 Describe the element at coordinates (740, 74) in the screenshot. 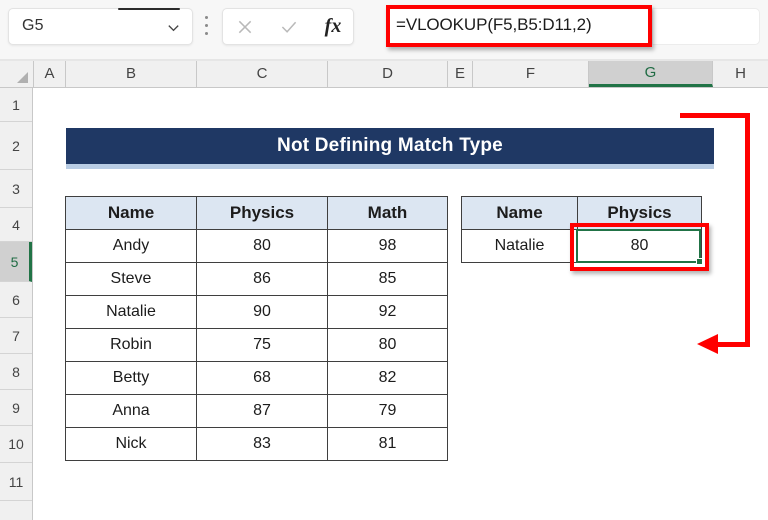

I see `column-header-H: H` at that location.